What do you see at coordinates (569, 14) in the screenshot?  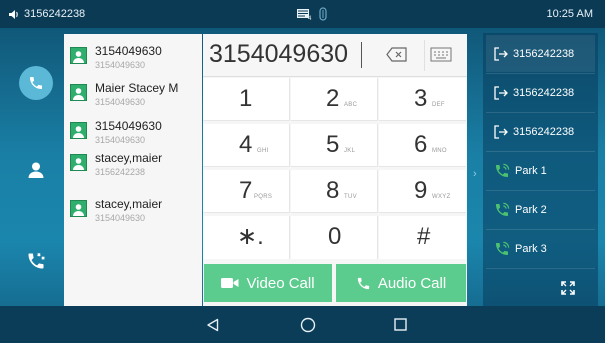 I see `clock: 10:25 AM` at bounding box center [569, 14].